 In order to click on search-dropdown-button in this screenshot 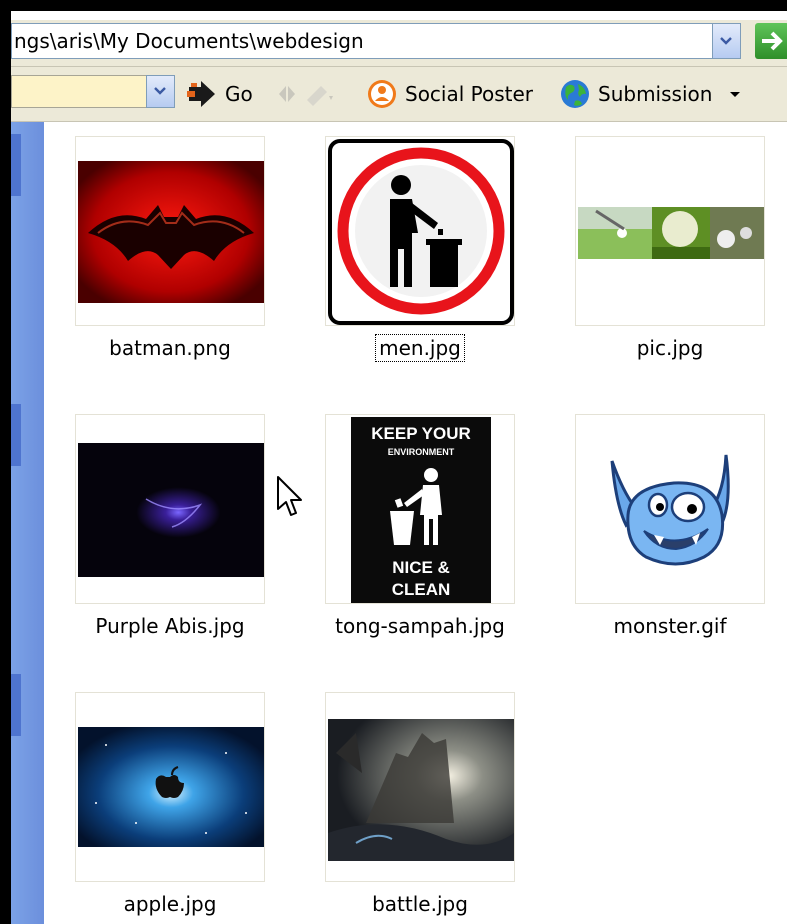, I will do `click(160, 91)`.